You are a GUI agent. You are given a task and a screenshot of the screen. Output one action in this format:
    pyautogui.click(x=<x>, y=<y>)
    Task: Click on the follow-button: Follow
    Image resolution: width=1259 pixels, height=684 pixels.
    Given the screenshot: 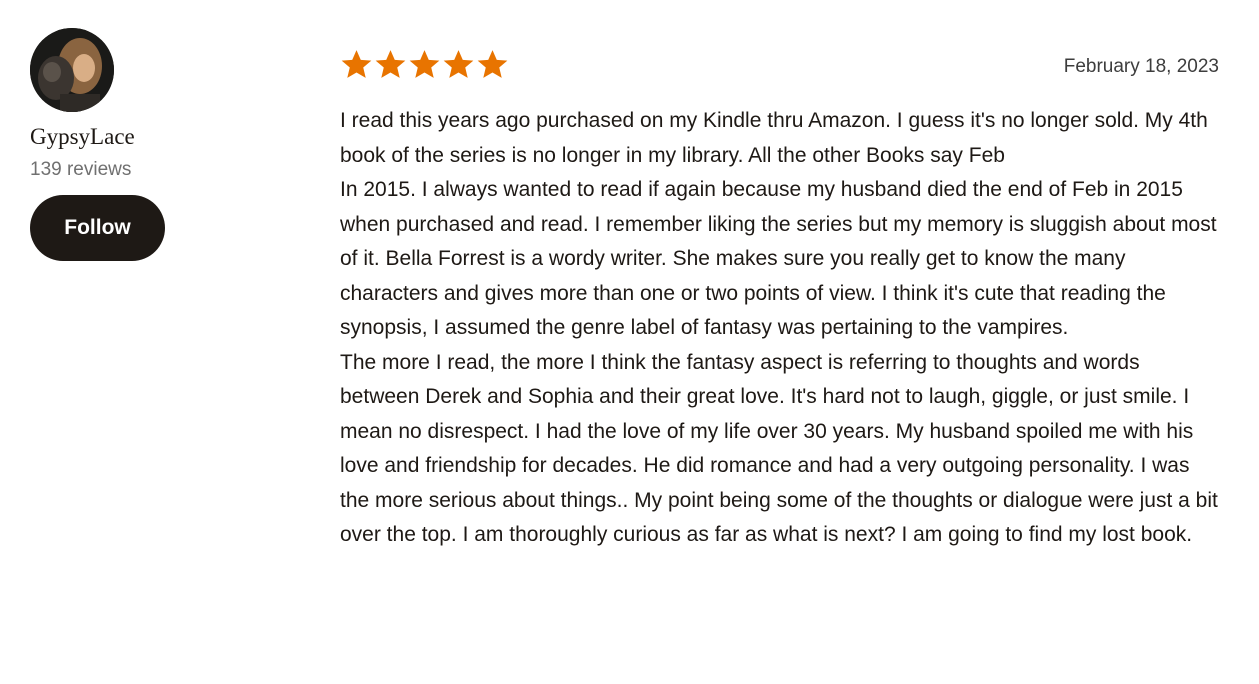 What is the action you would take?
    pyautogui.click(x=97, y=228)
    